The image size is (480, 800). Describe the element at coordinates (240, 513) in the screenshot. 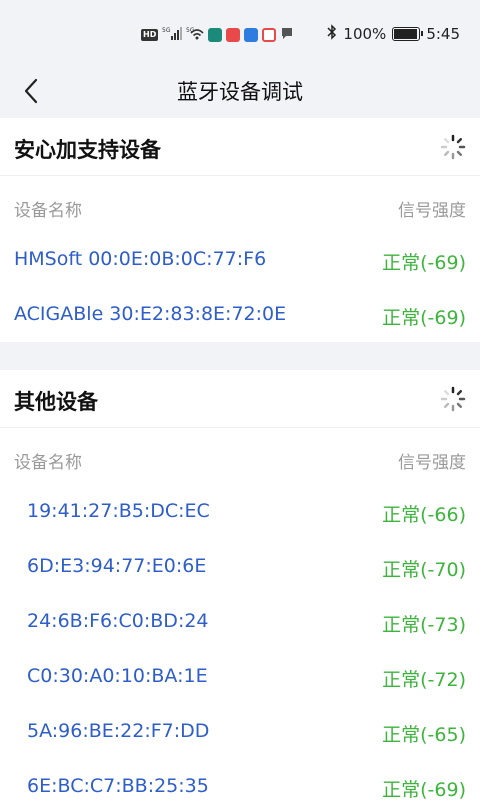

I see `device-row: 19:41:27:B5:DC:EC 正常(-66)` at that location.